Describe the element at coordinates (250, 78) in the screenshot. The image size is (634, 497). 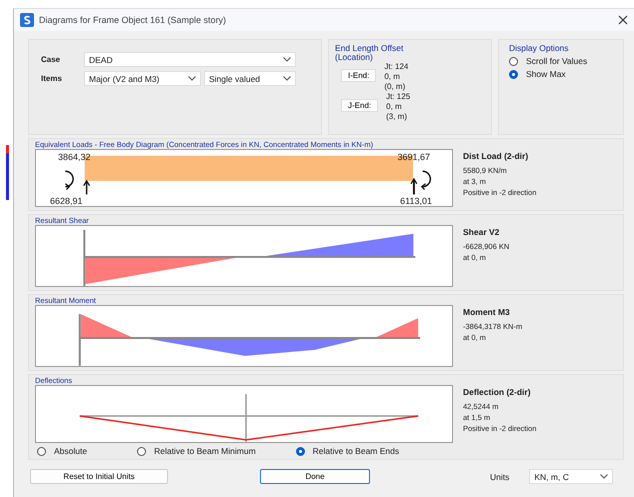
I see `mode-dropdown: Single valued` at that location.